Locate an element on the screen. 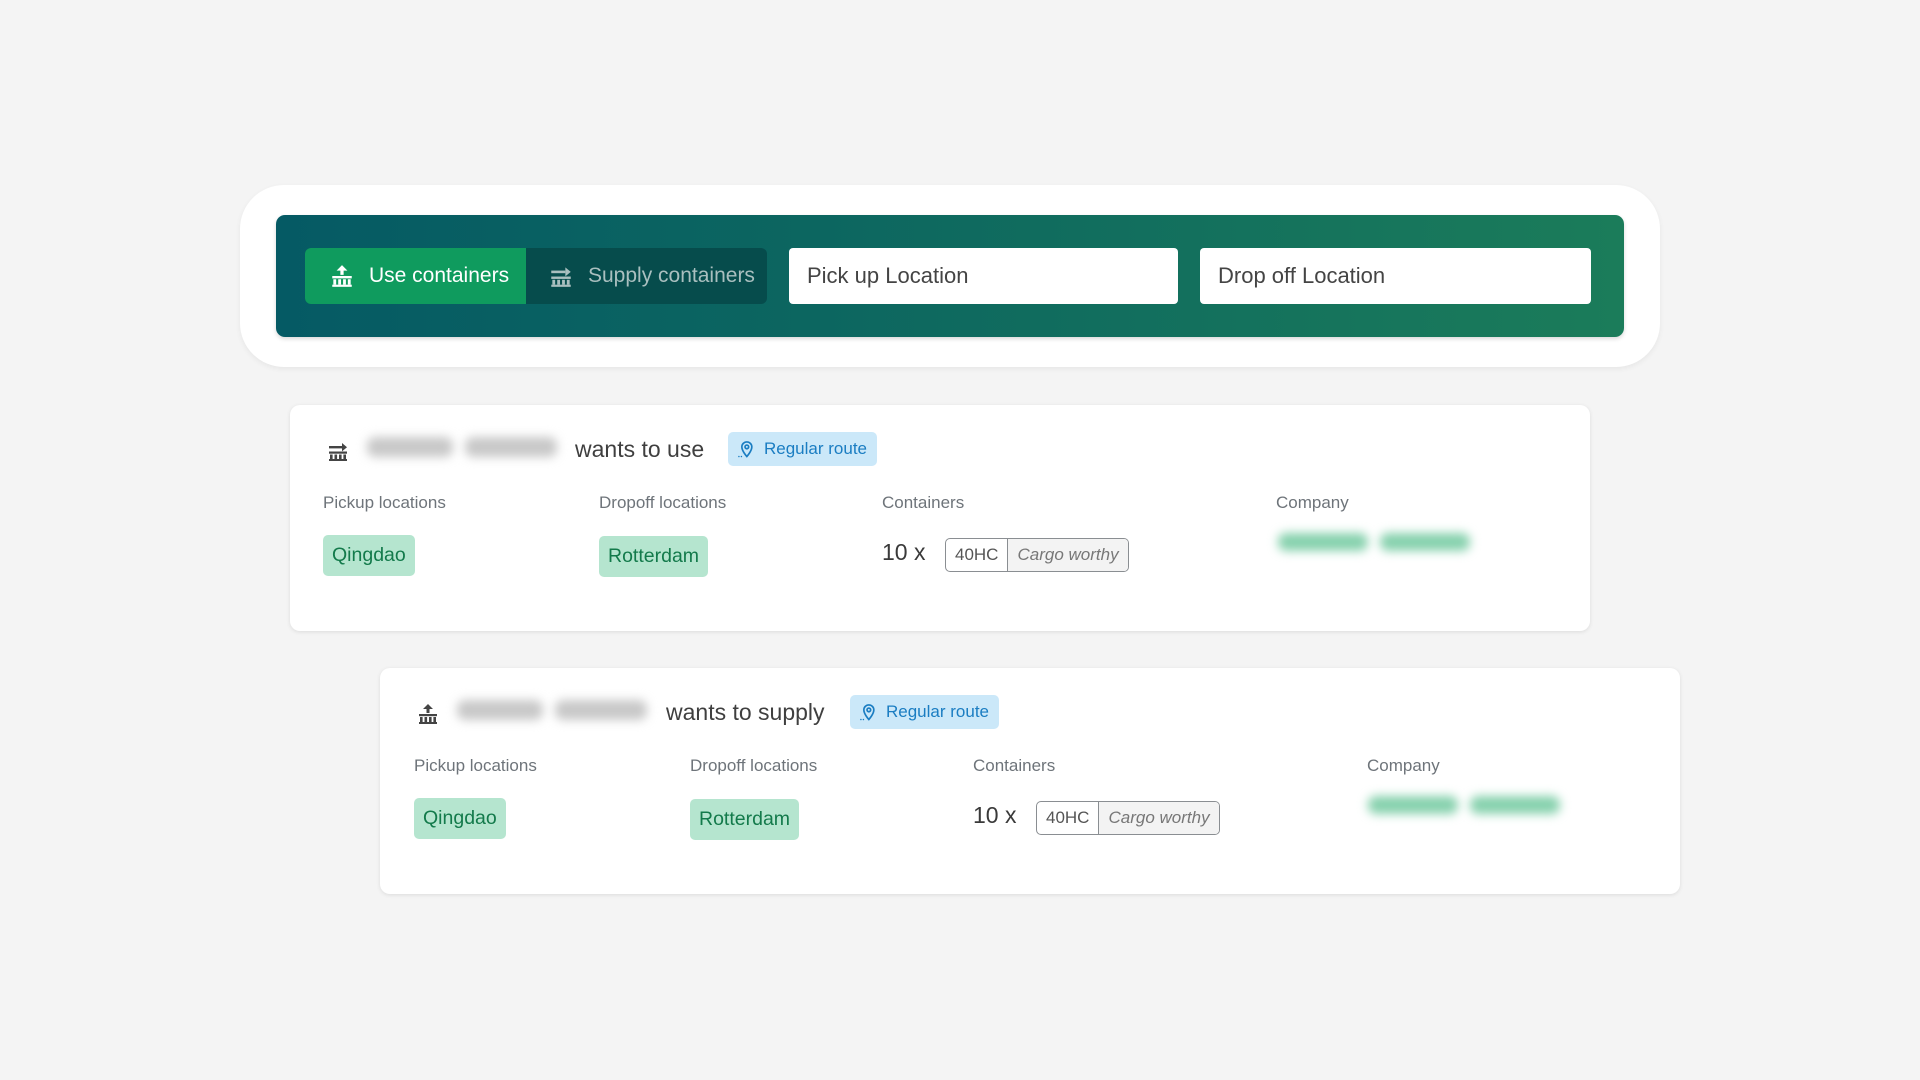  use-containers-button: Use containers is located at coordinates (415, 276).